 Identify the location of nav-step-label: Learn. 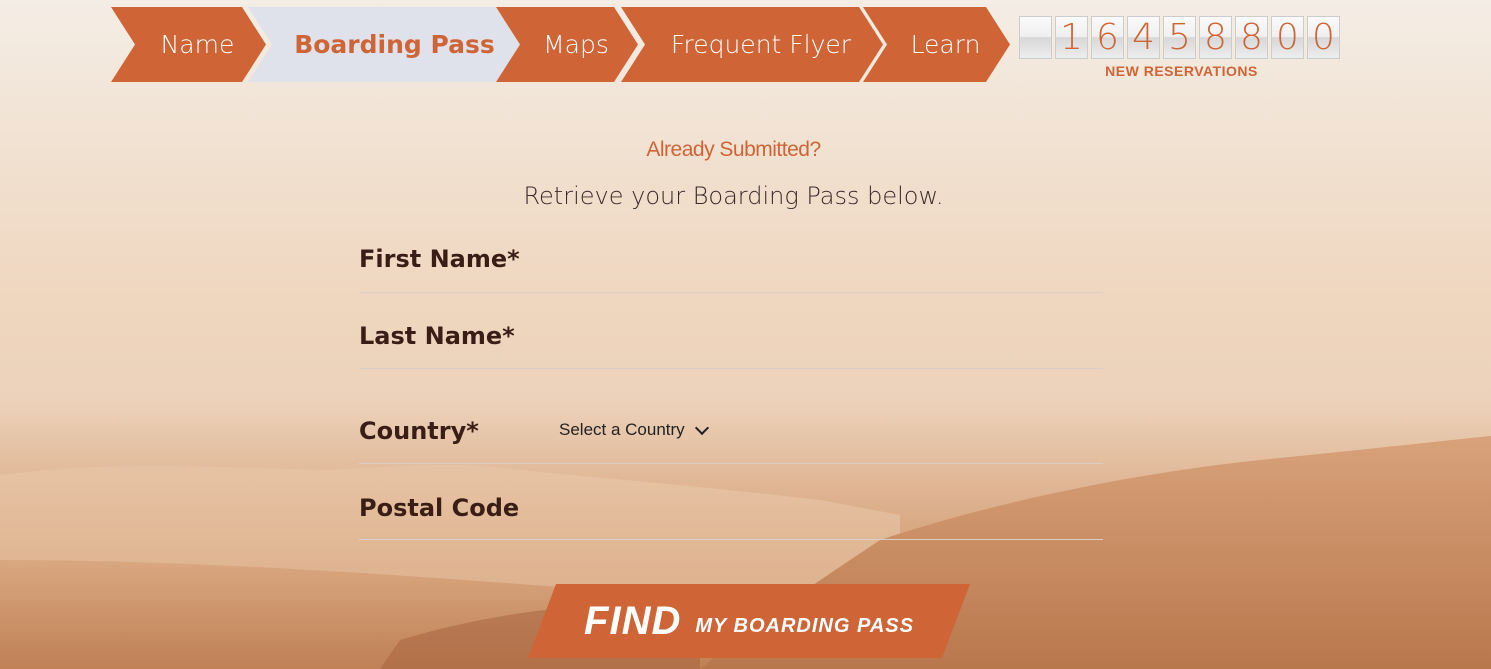
(945, 44).